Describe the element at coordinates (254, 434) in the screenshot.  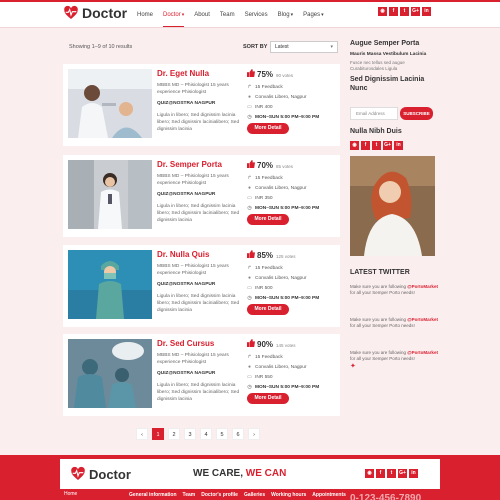
I see `next-page-button: ›` at that location.